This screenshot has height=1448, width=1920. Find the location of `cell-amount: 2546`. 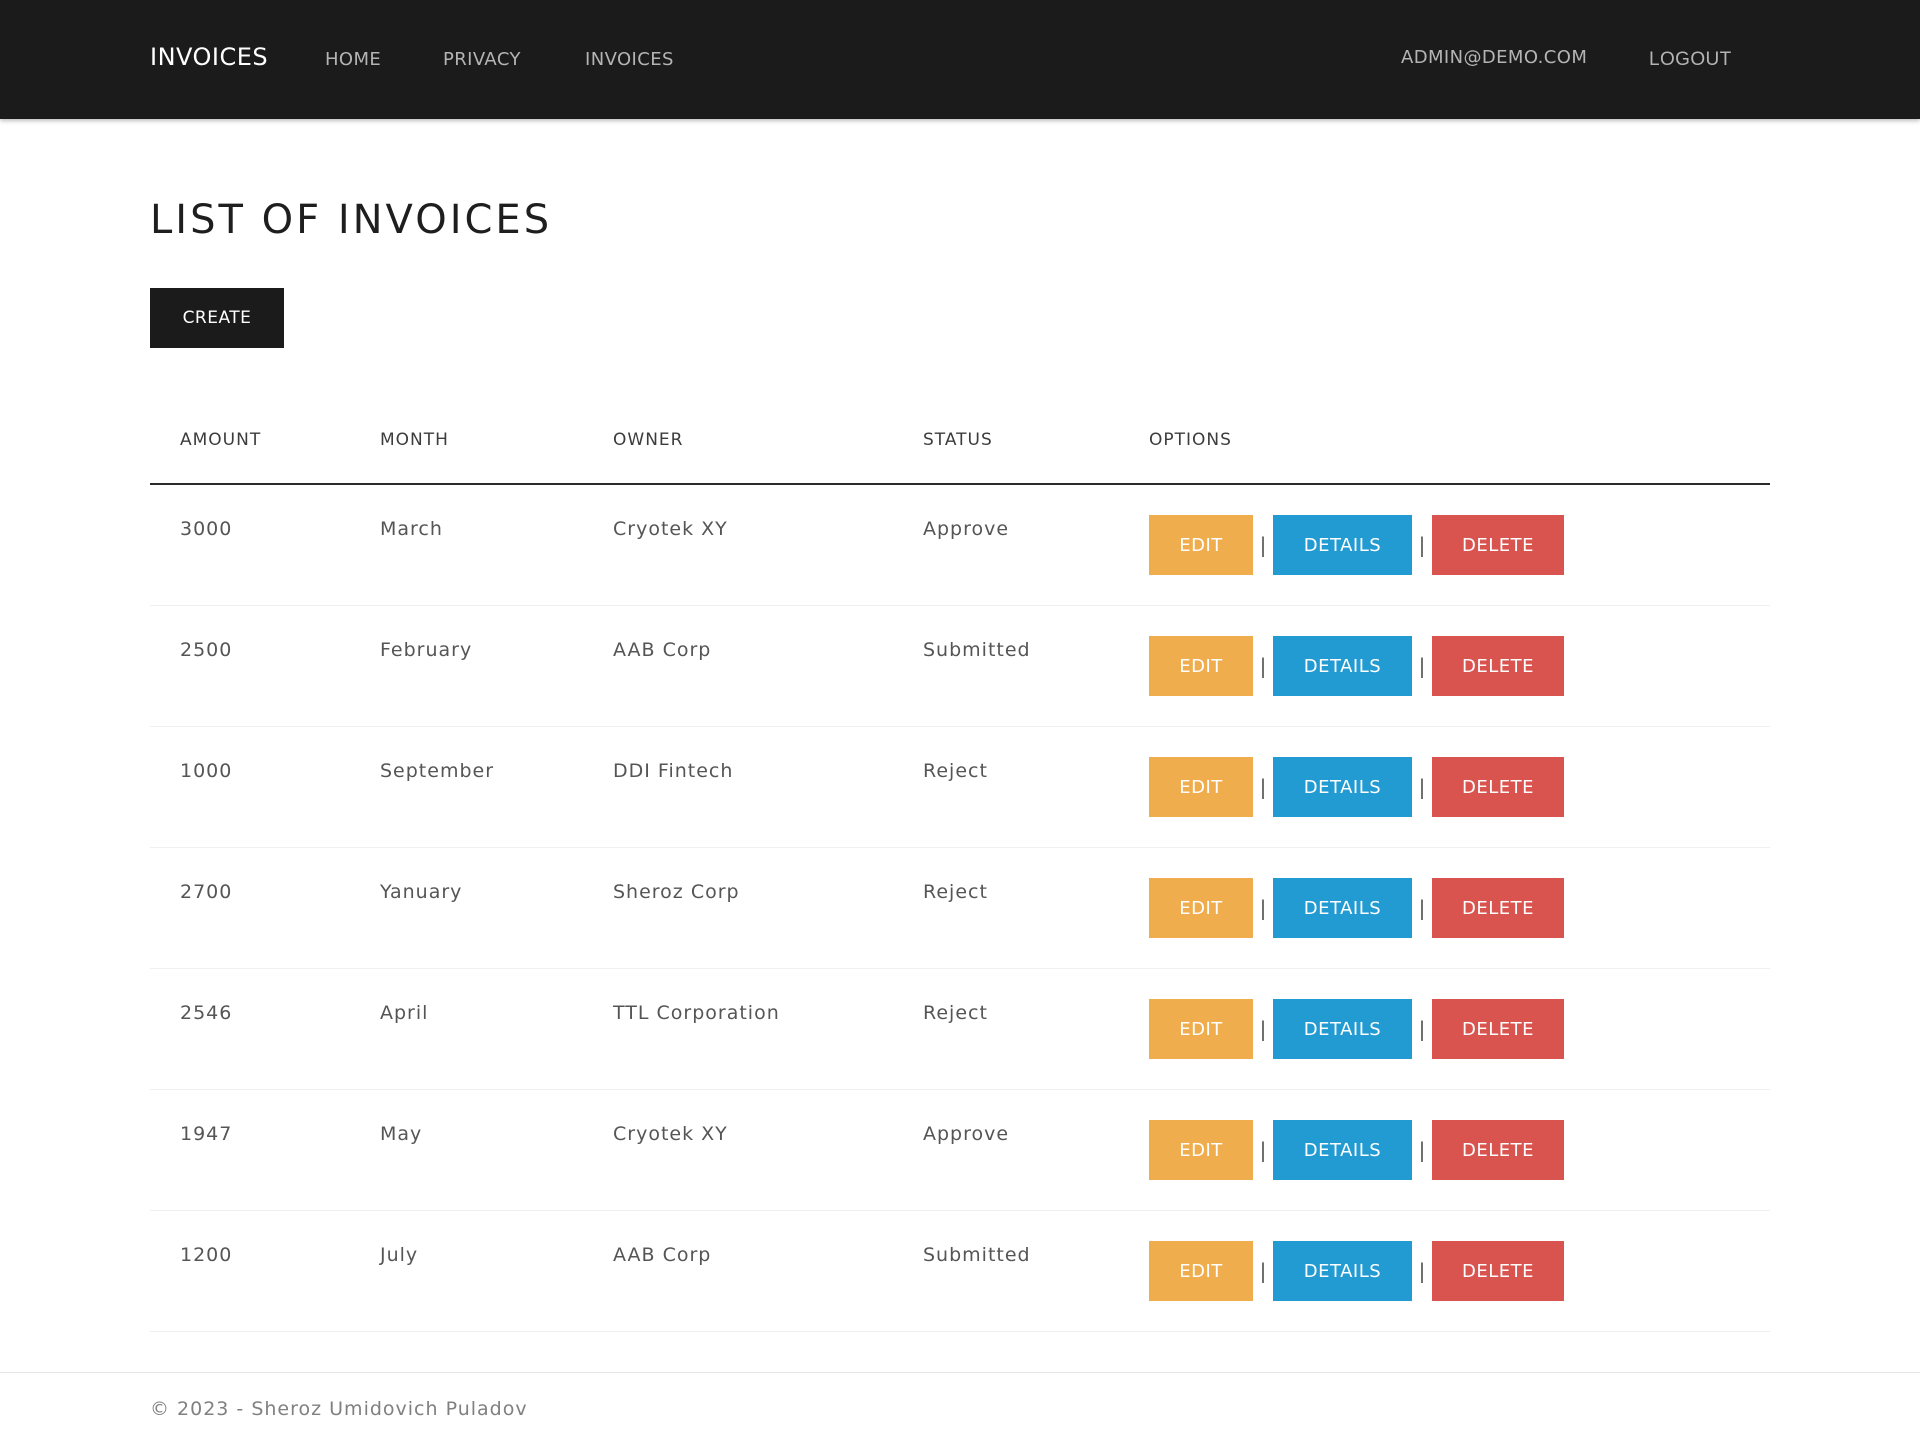

cell-amount: 2546 is located at coordinates (206, 1013).